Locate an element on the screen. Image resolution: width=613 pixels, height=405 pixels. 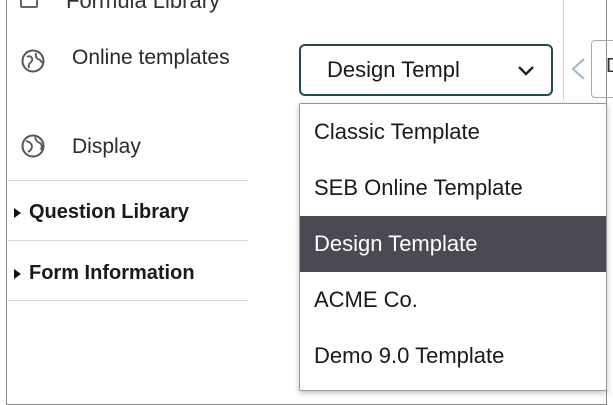
sidebar-item-label: Formula Library is located at coordinates (143, 6).